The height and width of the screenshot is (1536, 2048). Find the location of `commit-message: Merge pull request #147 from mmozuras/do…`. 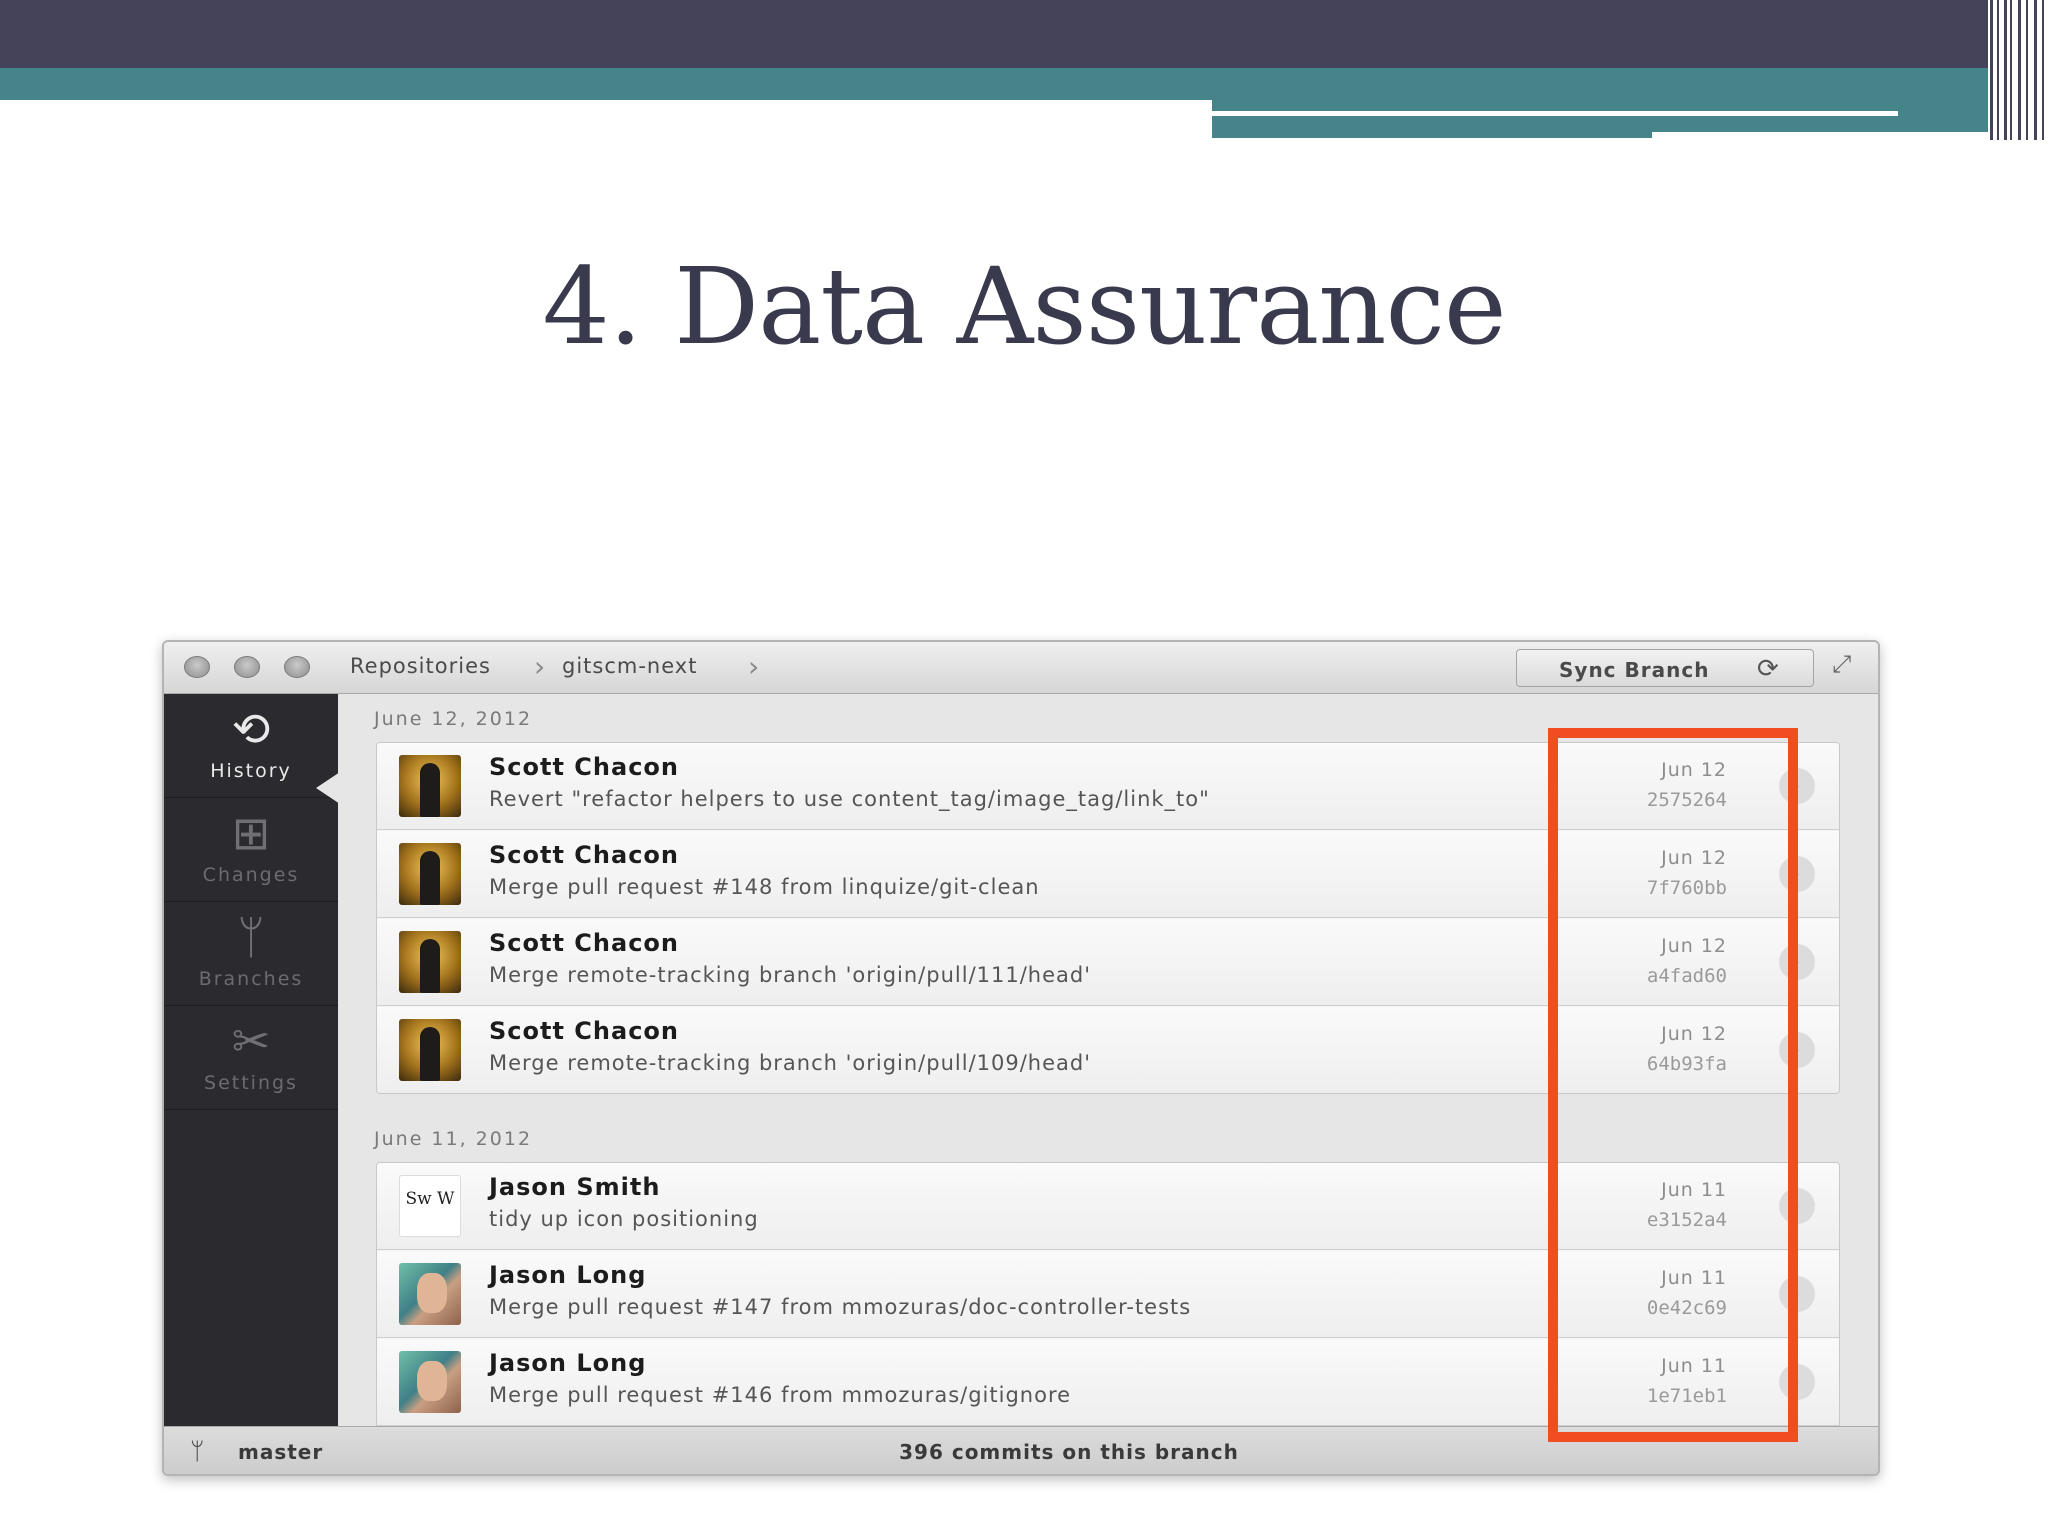

commit-message: Merge pull request #147 from mmozuras/do… is located at coordinates (840, 1307).